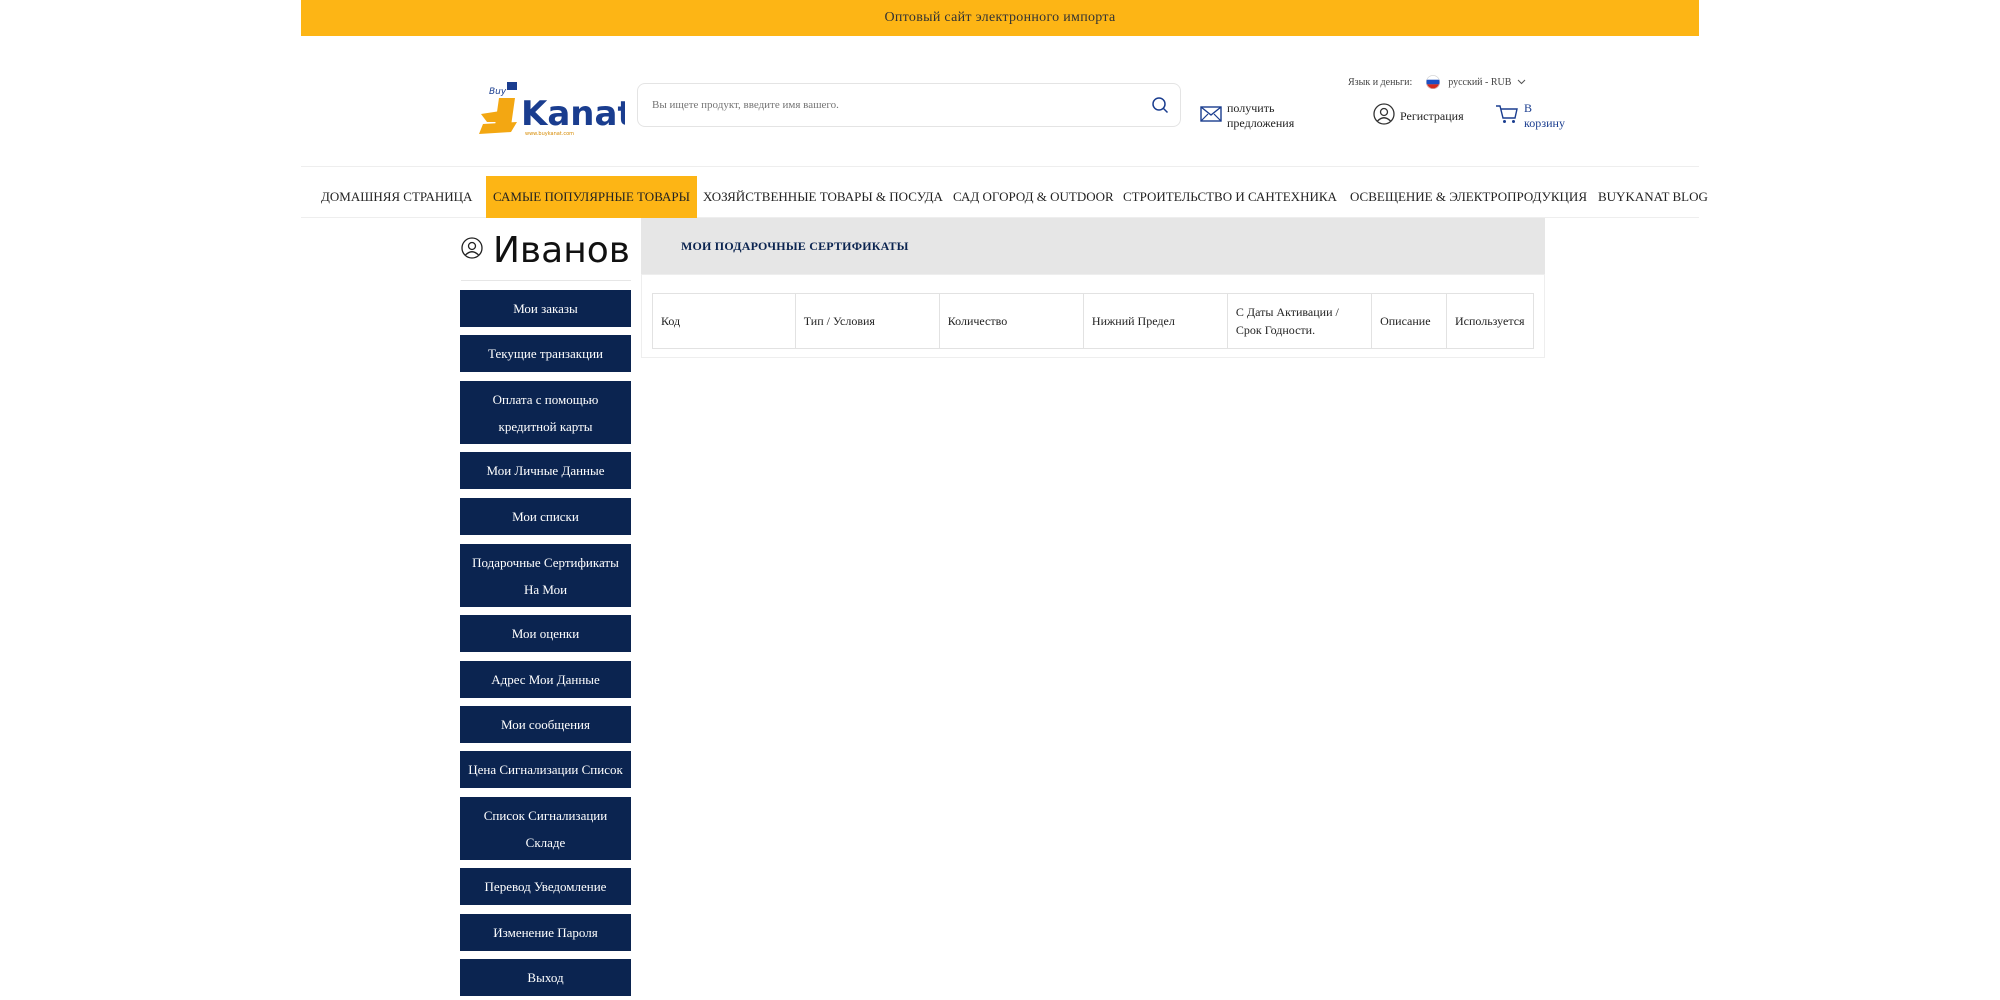  What do you see at coordinates (1011, 321) in the screenshot?
I see `column-header-quantity: Количество` at bounding box center [1011, 321].